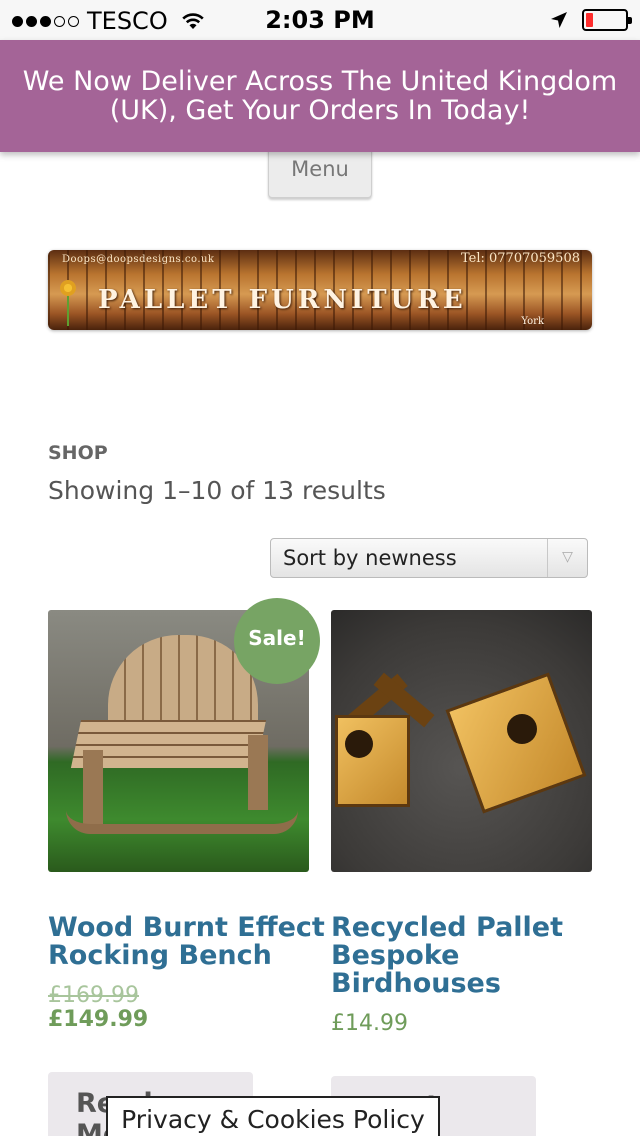 The width and height of the screenshot is (640, 1136). Describe the element at coordinates (68, 288) in the screenshot. I see `flower-icon` at that location.